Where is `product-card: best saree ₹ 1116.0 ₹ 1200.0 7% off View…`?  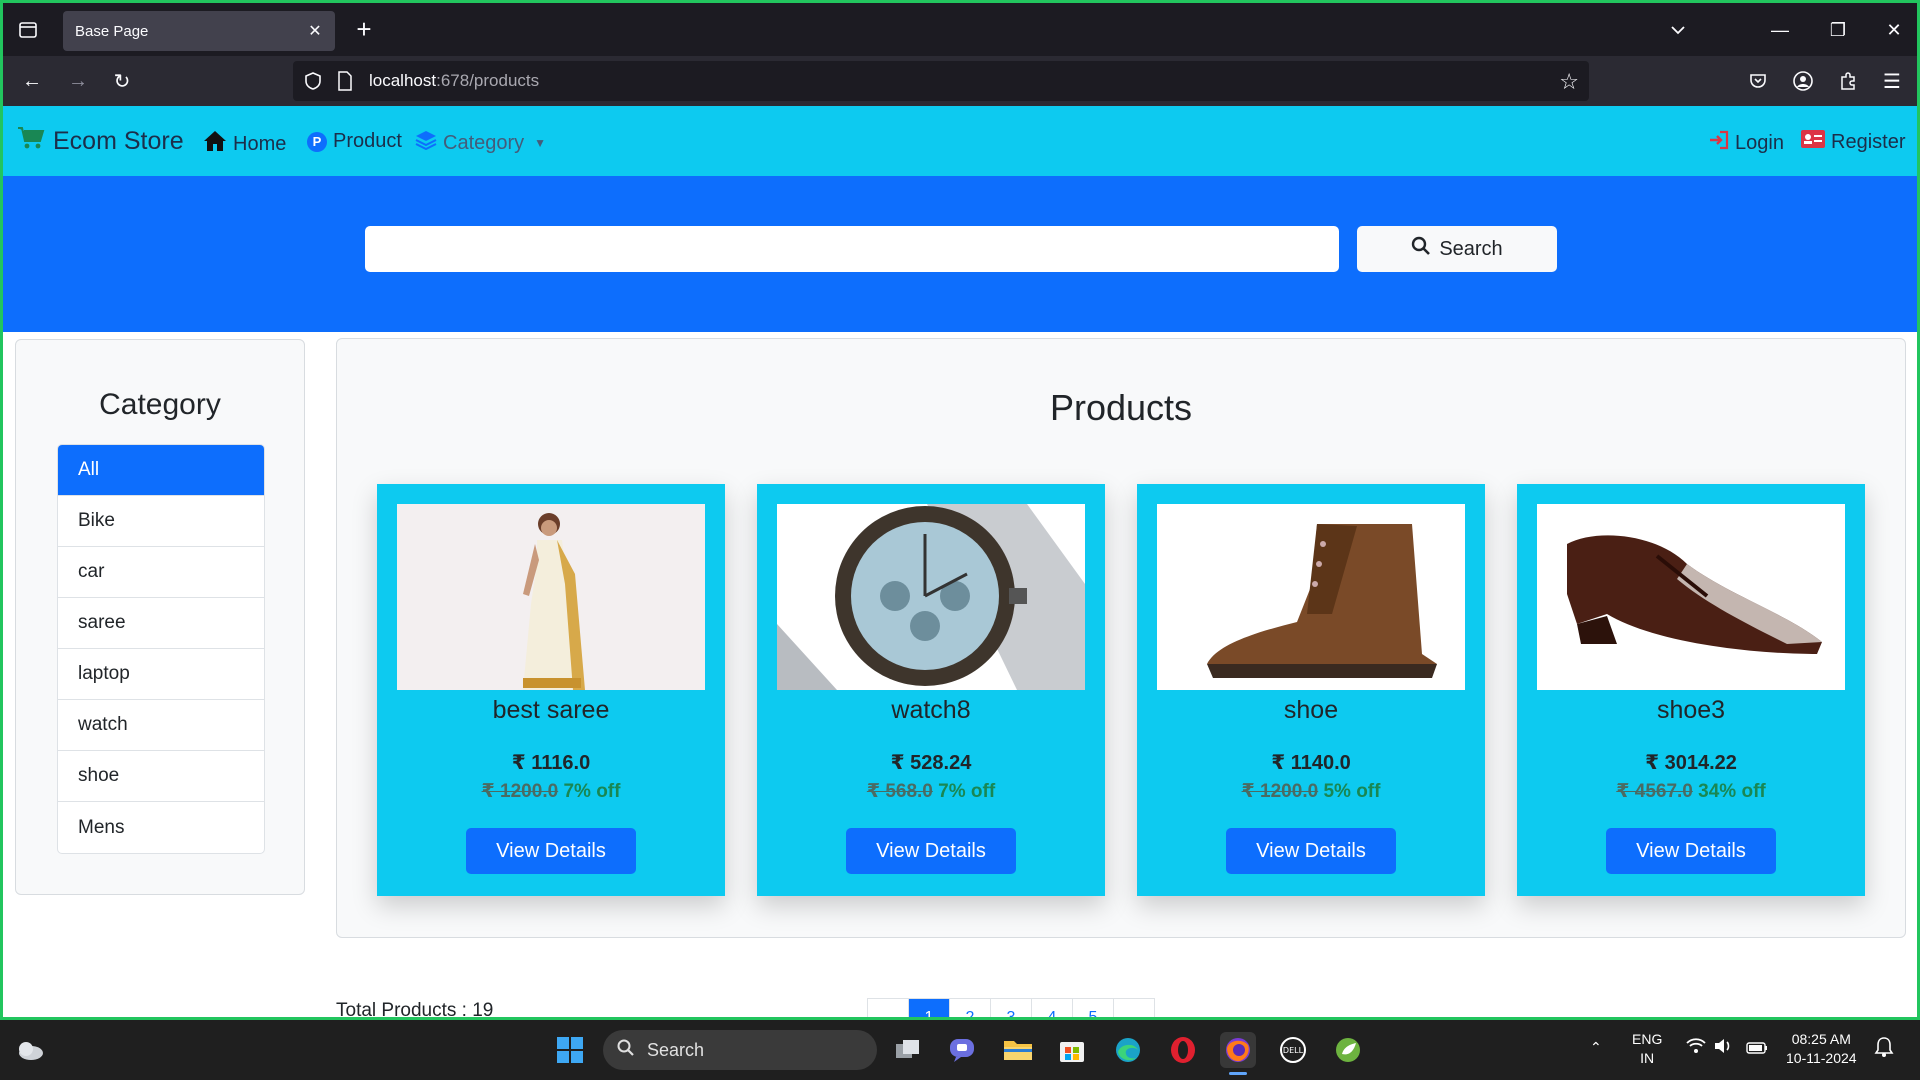
product-card: best saree ₹ 1116.0 ₹ 1200.0 7% off View… is located at coordinates (551, 690).